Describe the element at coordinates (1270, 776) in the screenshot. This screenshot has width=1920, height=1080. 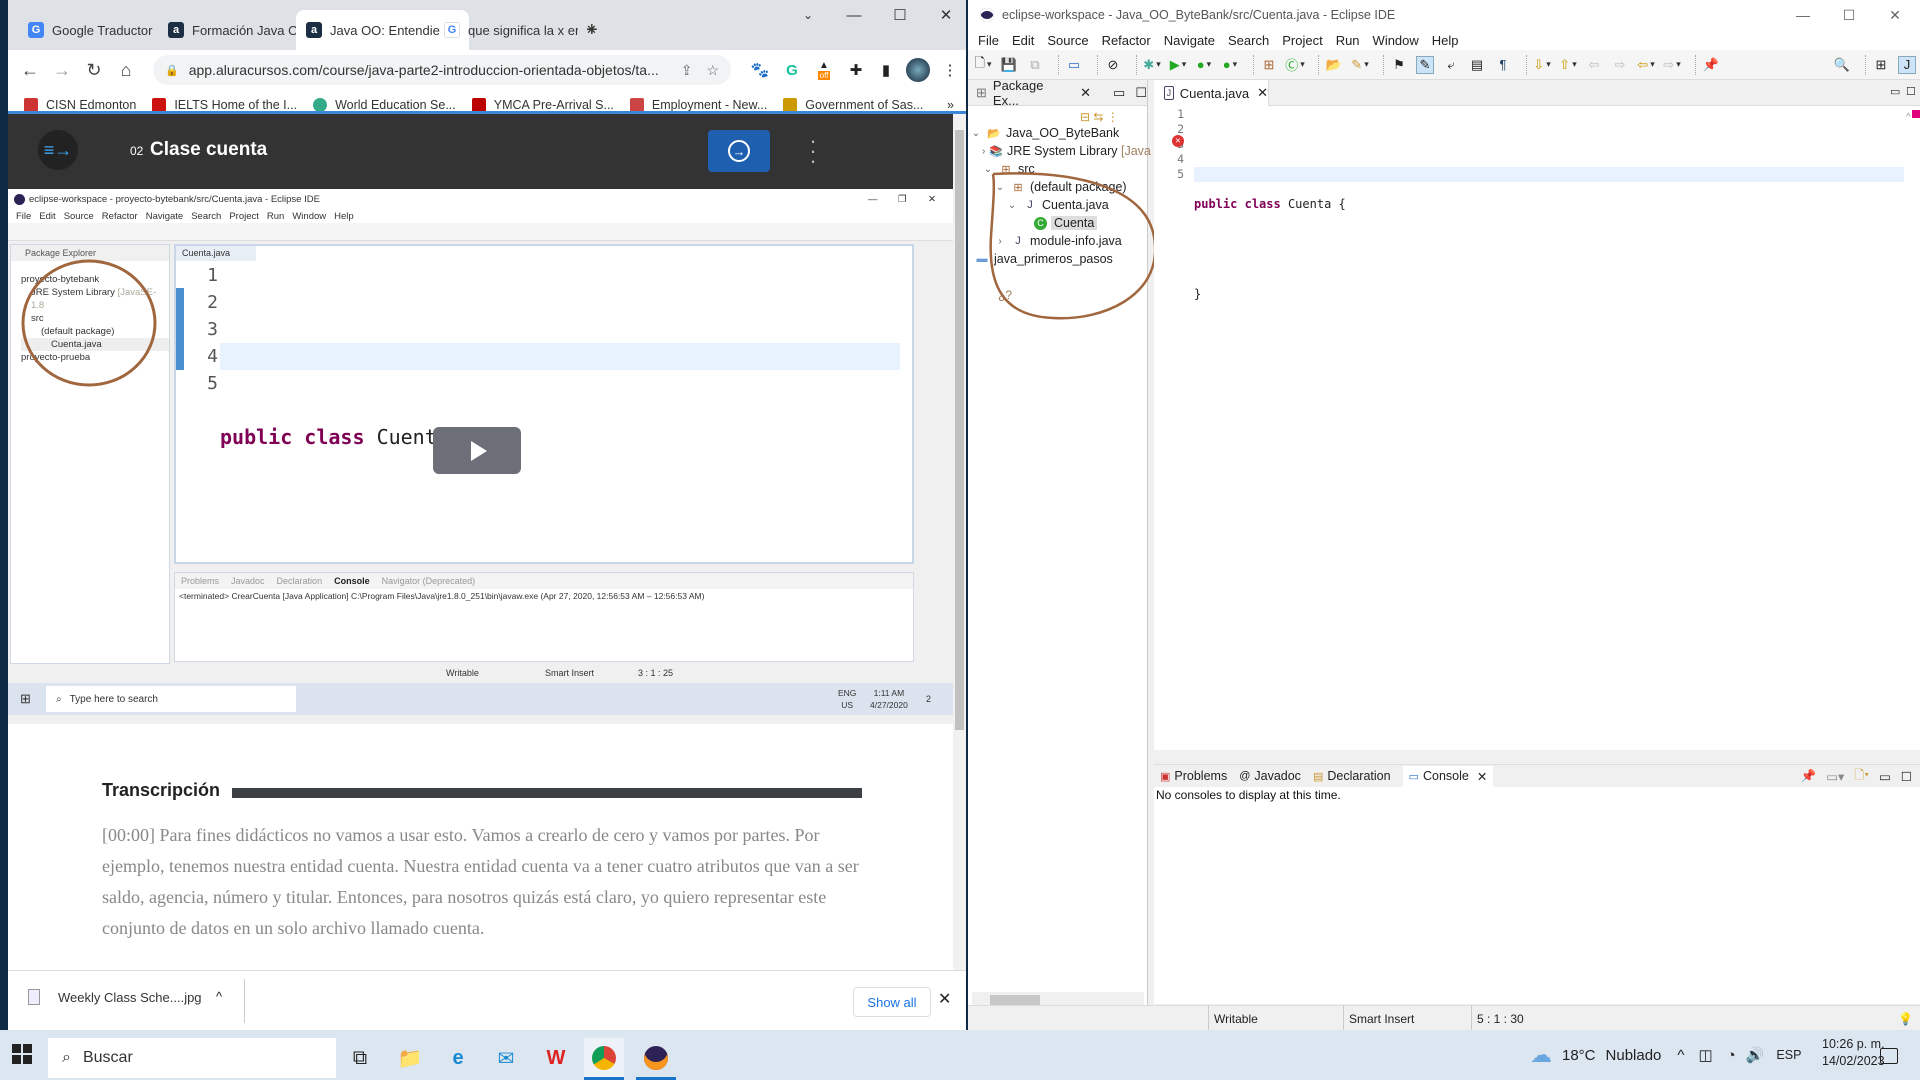
I see `tab-javadoc: @ Javadoc` at that location.